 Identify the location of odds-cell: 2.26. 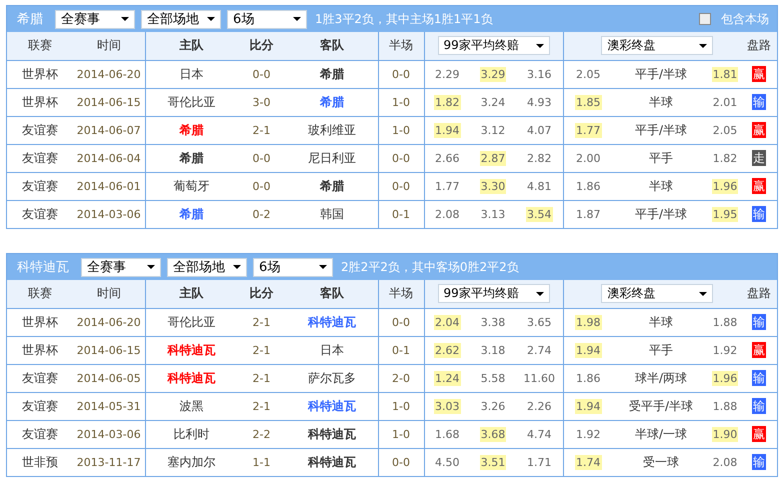
(539, 406).